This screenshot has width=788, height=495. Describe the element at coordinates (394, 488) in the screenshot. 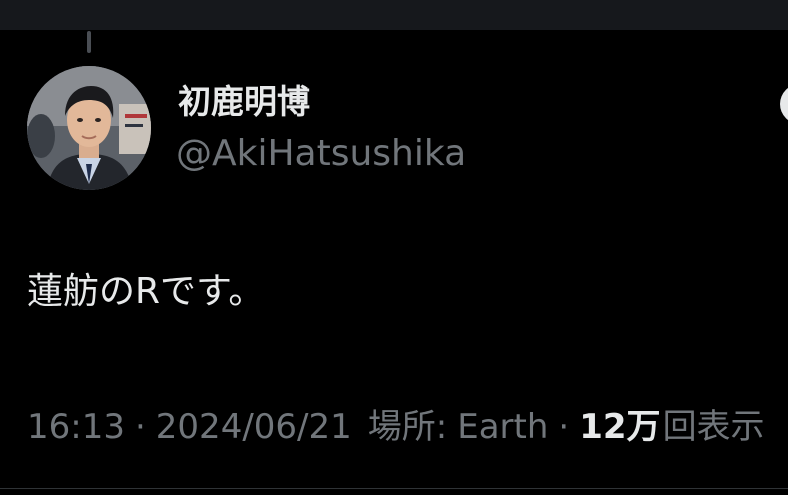

I see `divider` at that location.